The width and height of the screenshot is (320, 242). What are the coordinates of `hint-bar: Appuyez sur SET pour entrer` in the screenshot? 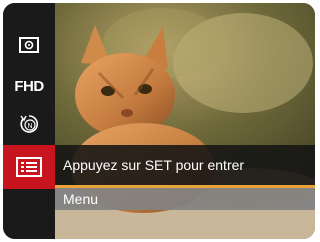 It's located at (185, 165).